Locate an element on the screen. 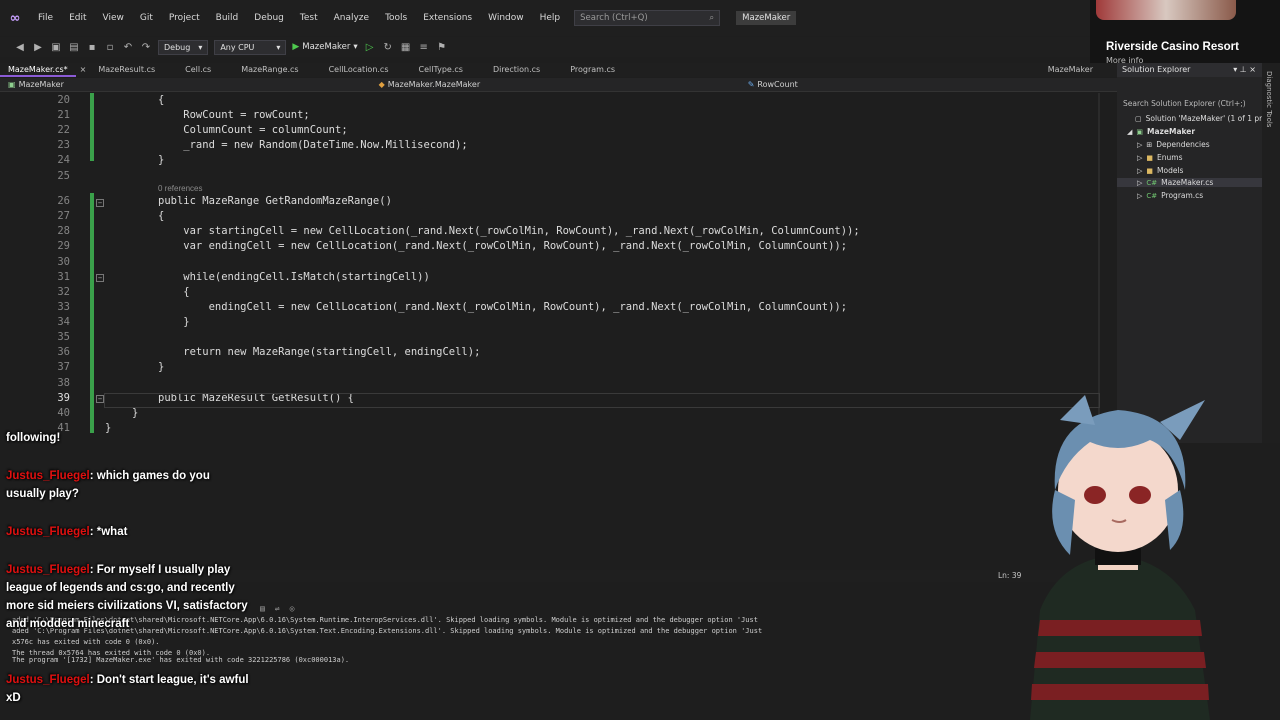  new-item-icon: ▣ is located at coordinates (56, 47).